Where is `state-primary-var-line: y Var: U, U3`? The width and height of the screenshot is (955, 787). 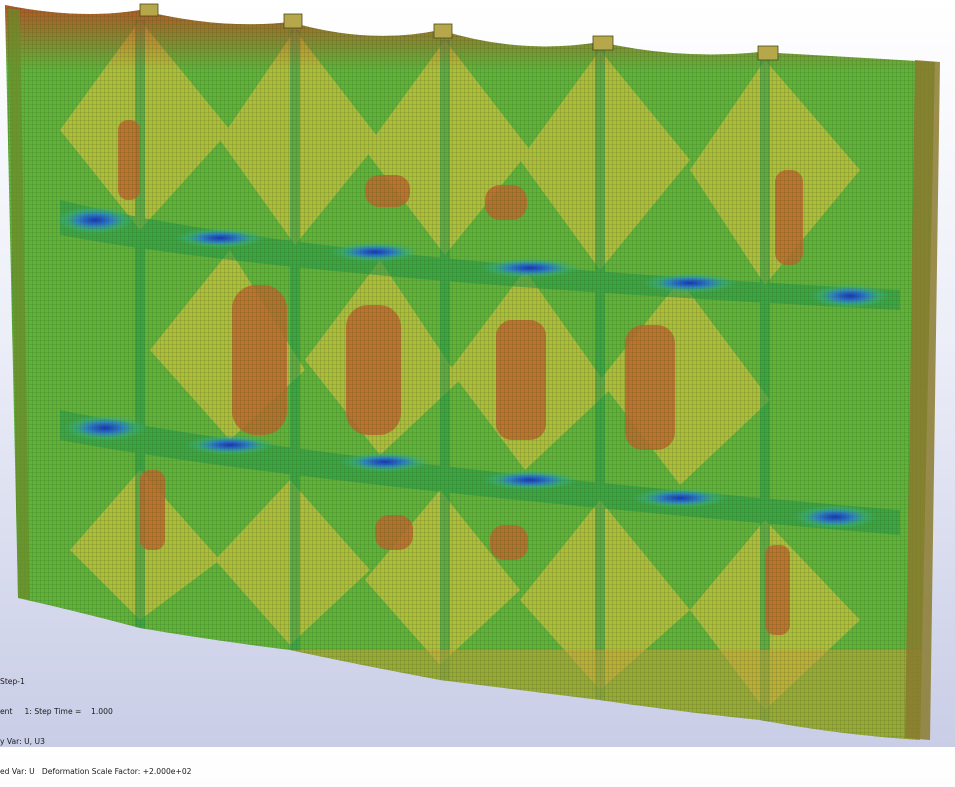 state-primary-var-line: y Var: U, U3 is located at coordinates (22, 741).